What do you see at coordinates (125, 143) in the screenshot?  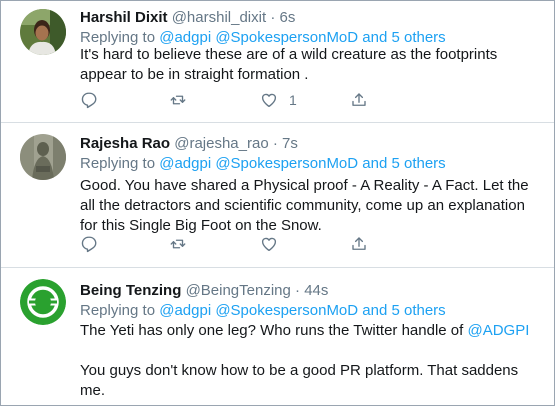 I see `author-name: Rajesha Rao` at bounding box center [125, 143].